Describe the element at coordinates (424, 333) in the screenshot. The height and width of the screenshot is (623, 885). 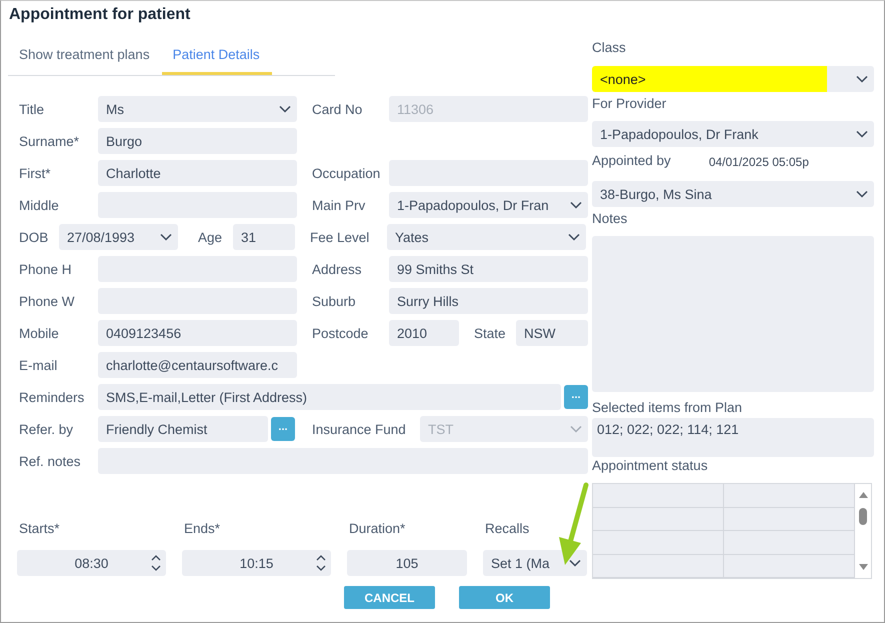
I see `input-field: 2010` at that location.